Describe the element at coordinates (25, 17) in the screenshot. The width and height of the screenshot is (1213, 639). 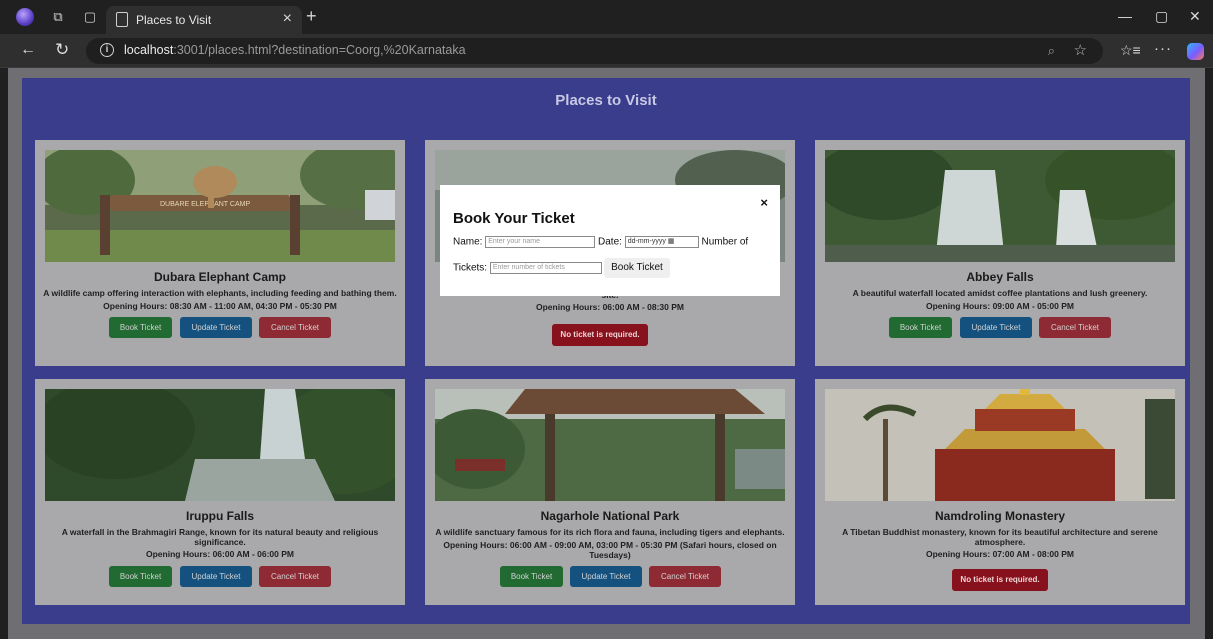
I see `profile-icon` at that location.